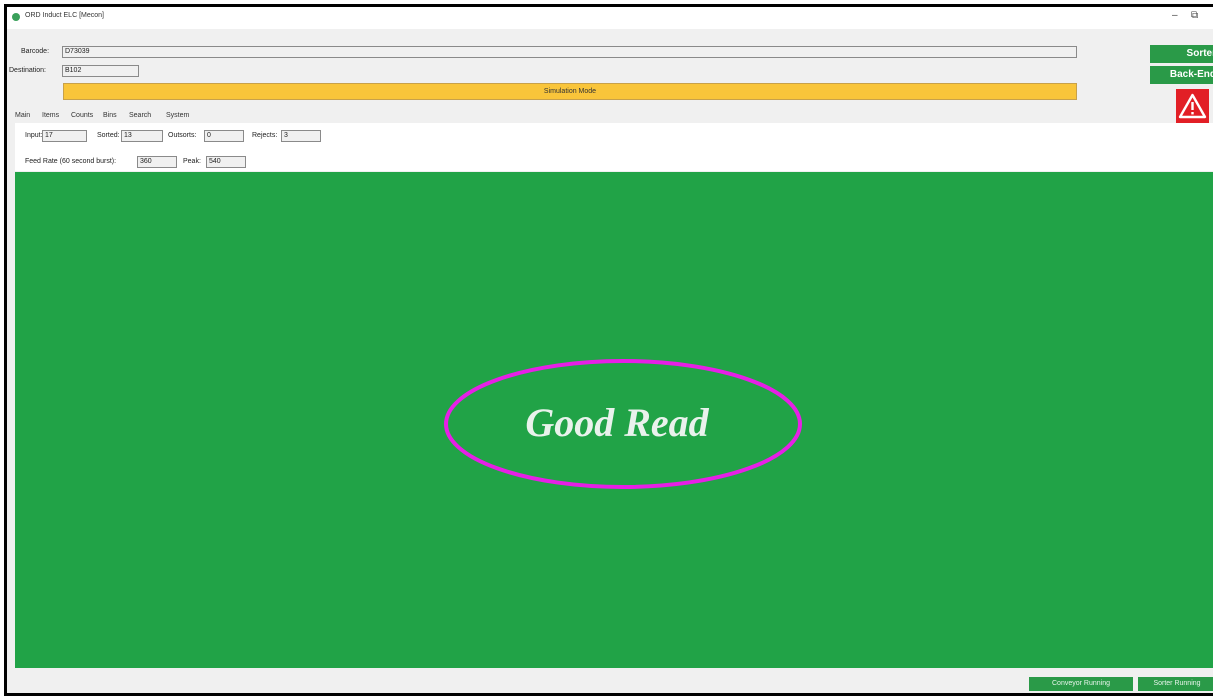 This screenshot has width=1213, height=698. What do you see at coordinates (1181, 75) in the screenshot?
I see `back-end-button: Back-End` at bounding box center [1181, 75].